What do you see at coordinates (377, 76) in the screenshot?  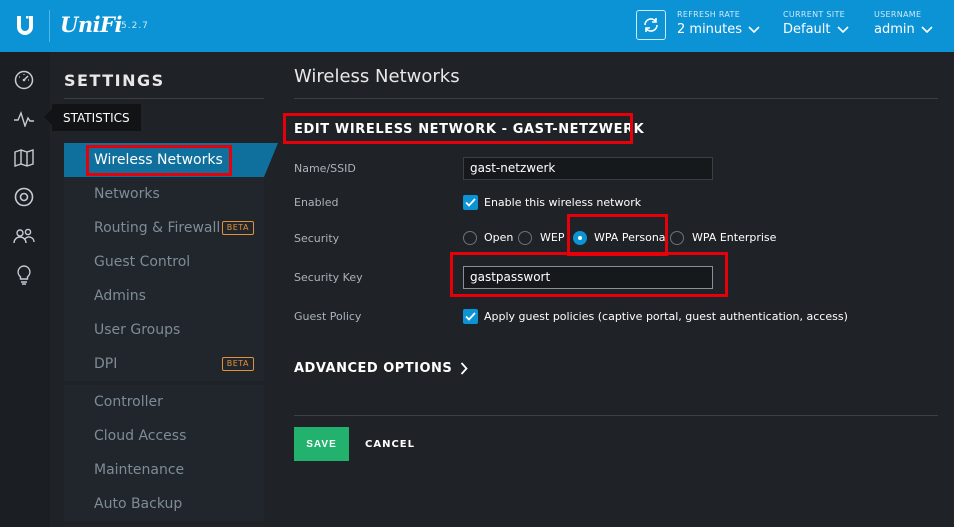 I see `page-title: Wireless Networks` at bounding box center [377, 76].